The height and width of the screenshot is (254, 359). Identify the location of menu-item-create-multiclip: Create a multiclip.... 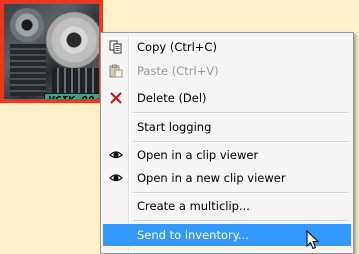
(227, 206).